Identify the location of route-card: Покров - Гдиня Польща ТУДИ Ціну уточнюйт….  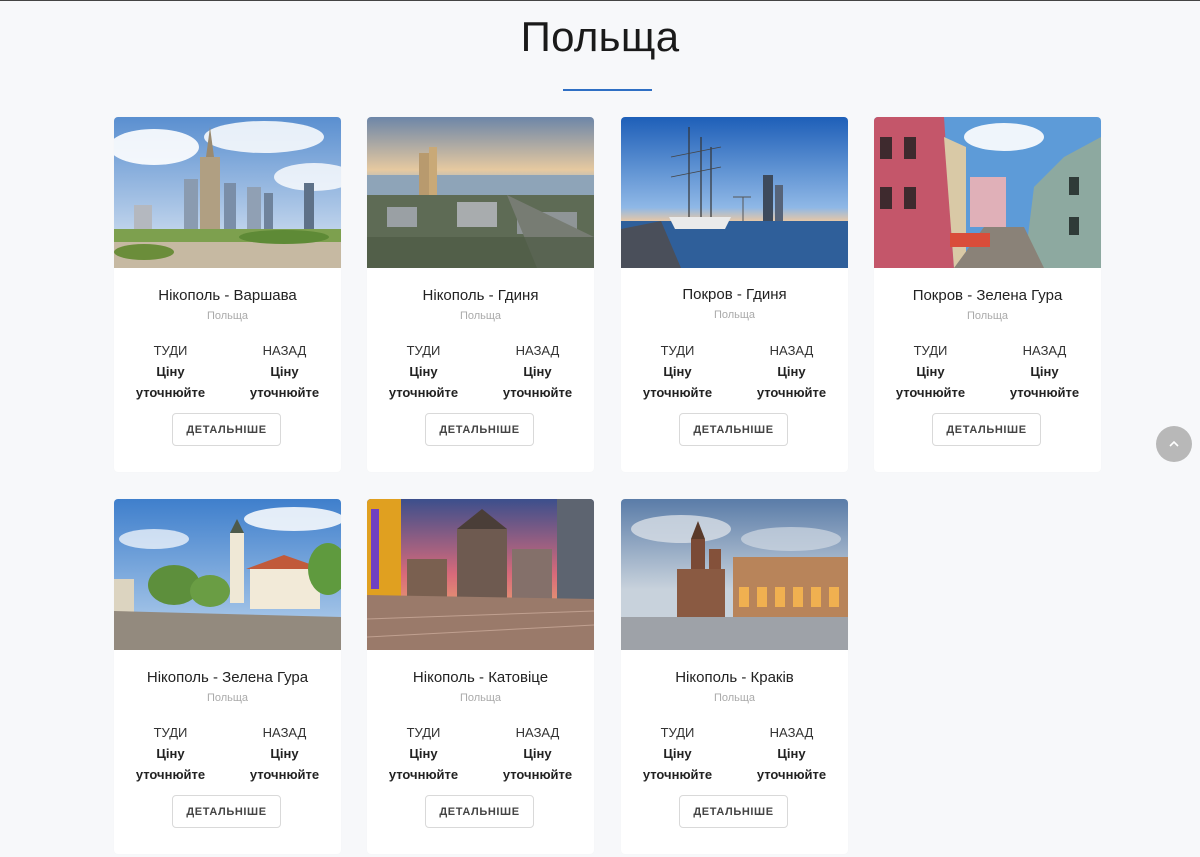
(734, 294).